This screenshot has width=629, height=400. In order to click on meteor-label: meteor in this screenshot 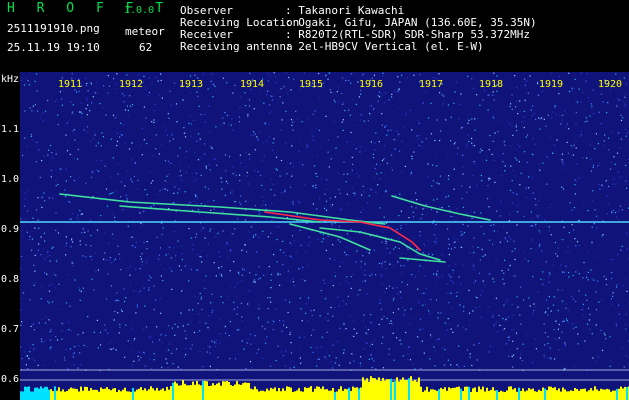, I will do `click(145, 31)`.